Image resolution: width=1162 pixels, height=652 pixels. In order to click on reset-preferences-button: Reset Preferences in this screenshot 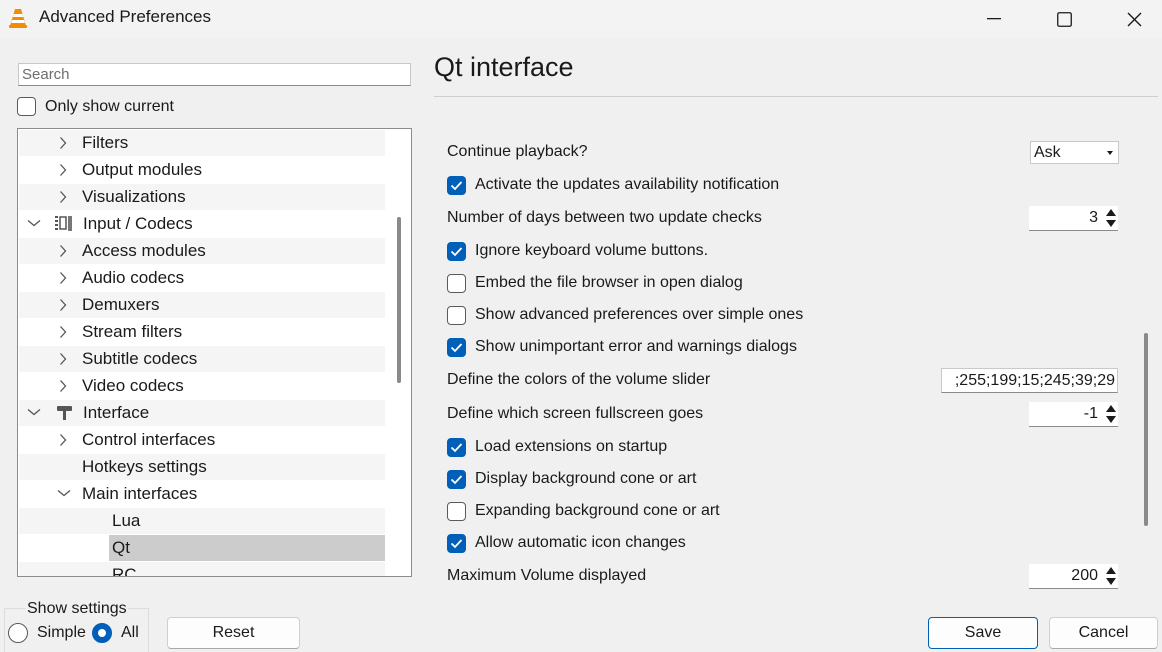, I will do `click(233, 633)`.